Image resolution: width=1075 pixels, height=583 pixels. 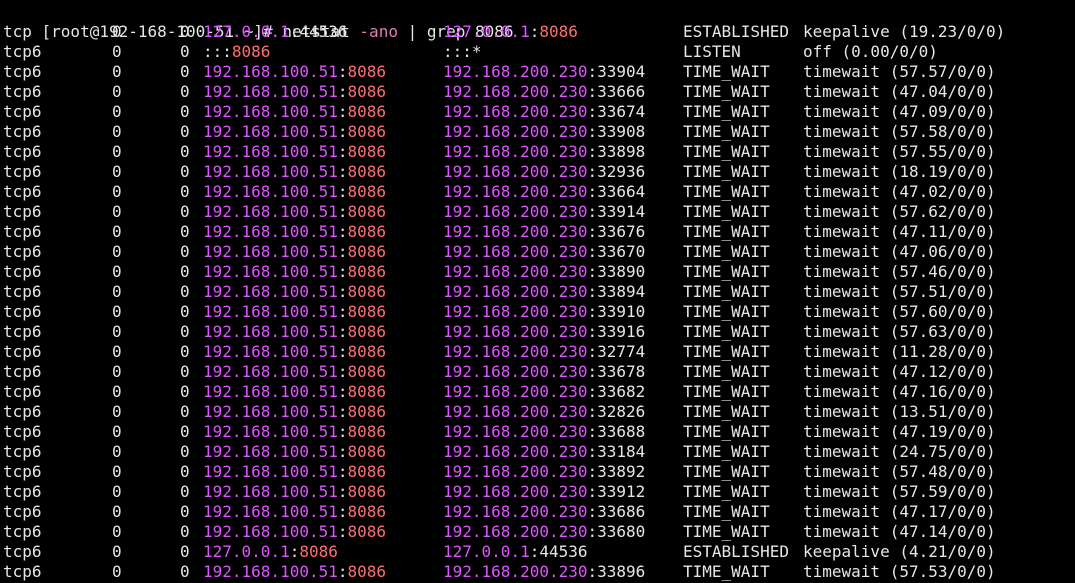 I want to click on foreign-port: 33664, so click(x=621, y=191).